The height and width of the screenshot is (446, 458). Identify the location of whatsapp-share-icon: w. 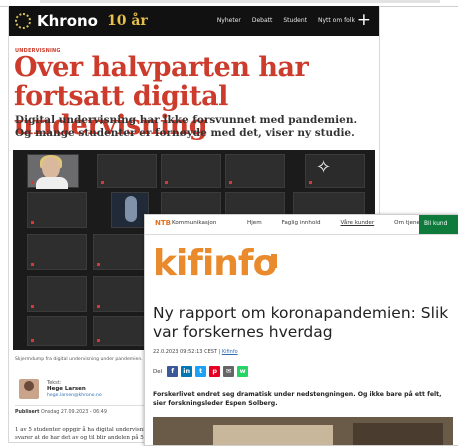
(243, 371).